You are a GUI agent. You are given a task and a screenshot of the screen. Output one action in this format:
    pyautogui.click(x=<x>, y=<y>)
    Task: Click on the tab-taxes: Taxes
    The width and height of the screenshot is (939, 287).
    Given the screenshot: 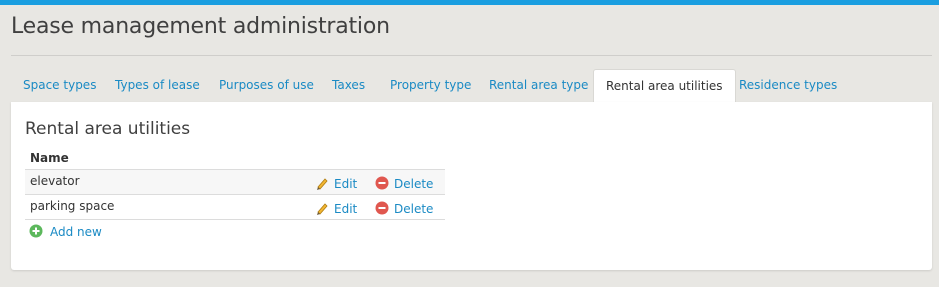 What is the action you would take?
    pyautogui.click(x=348, y=85)
    